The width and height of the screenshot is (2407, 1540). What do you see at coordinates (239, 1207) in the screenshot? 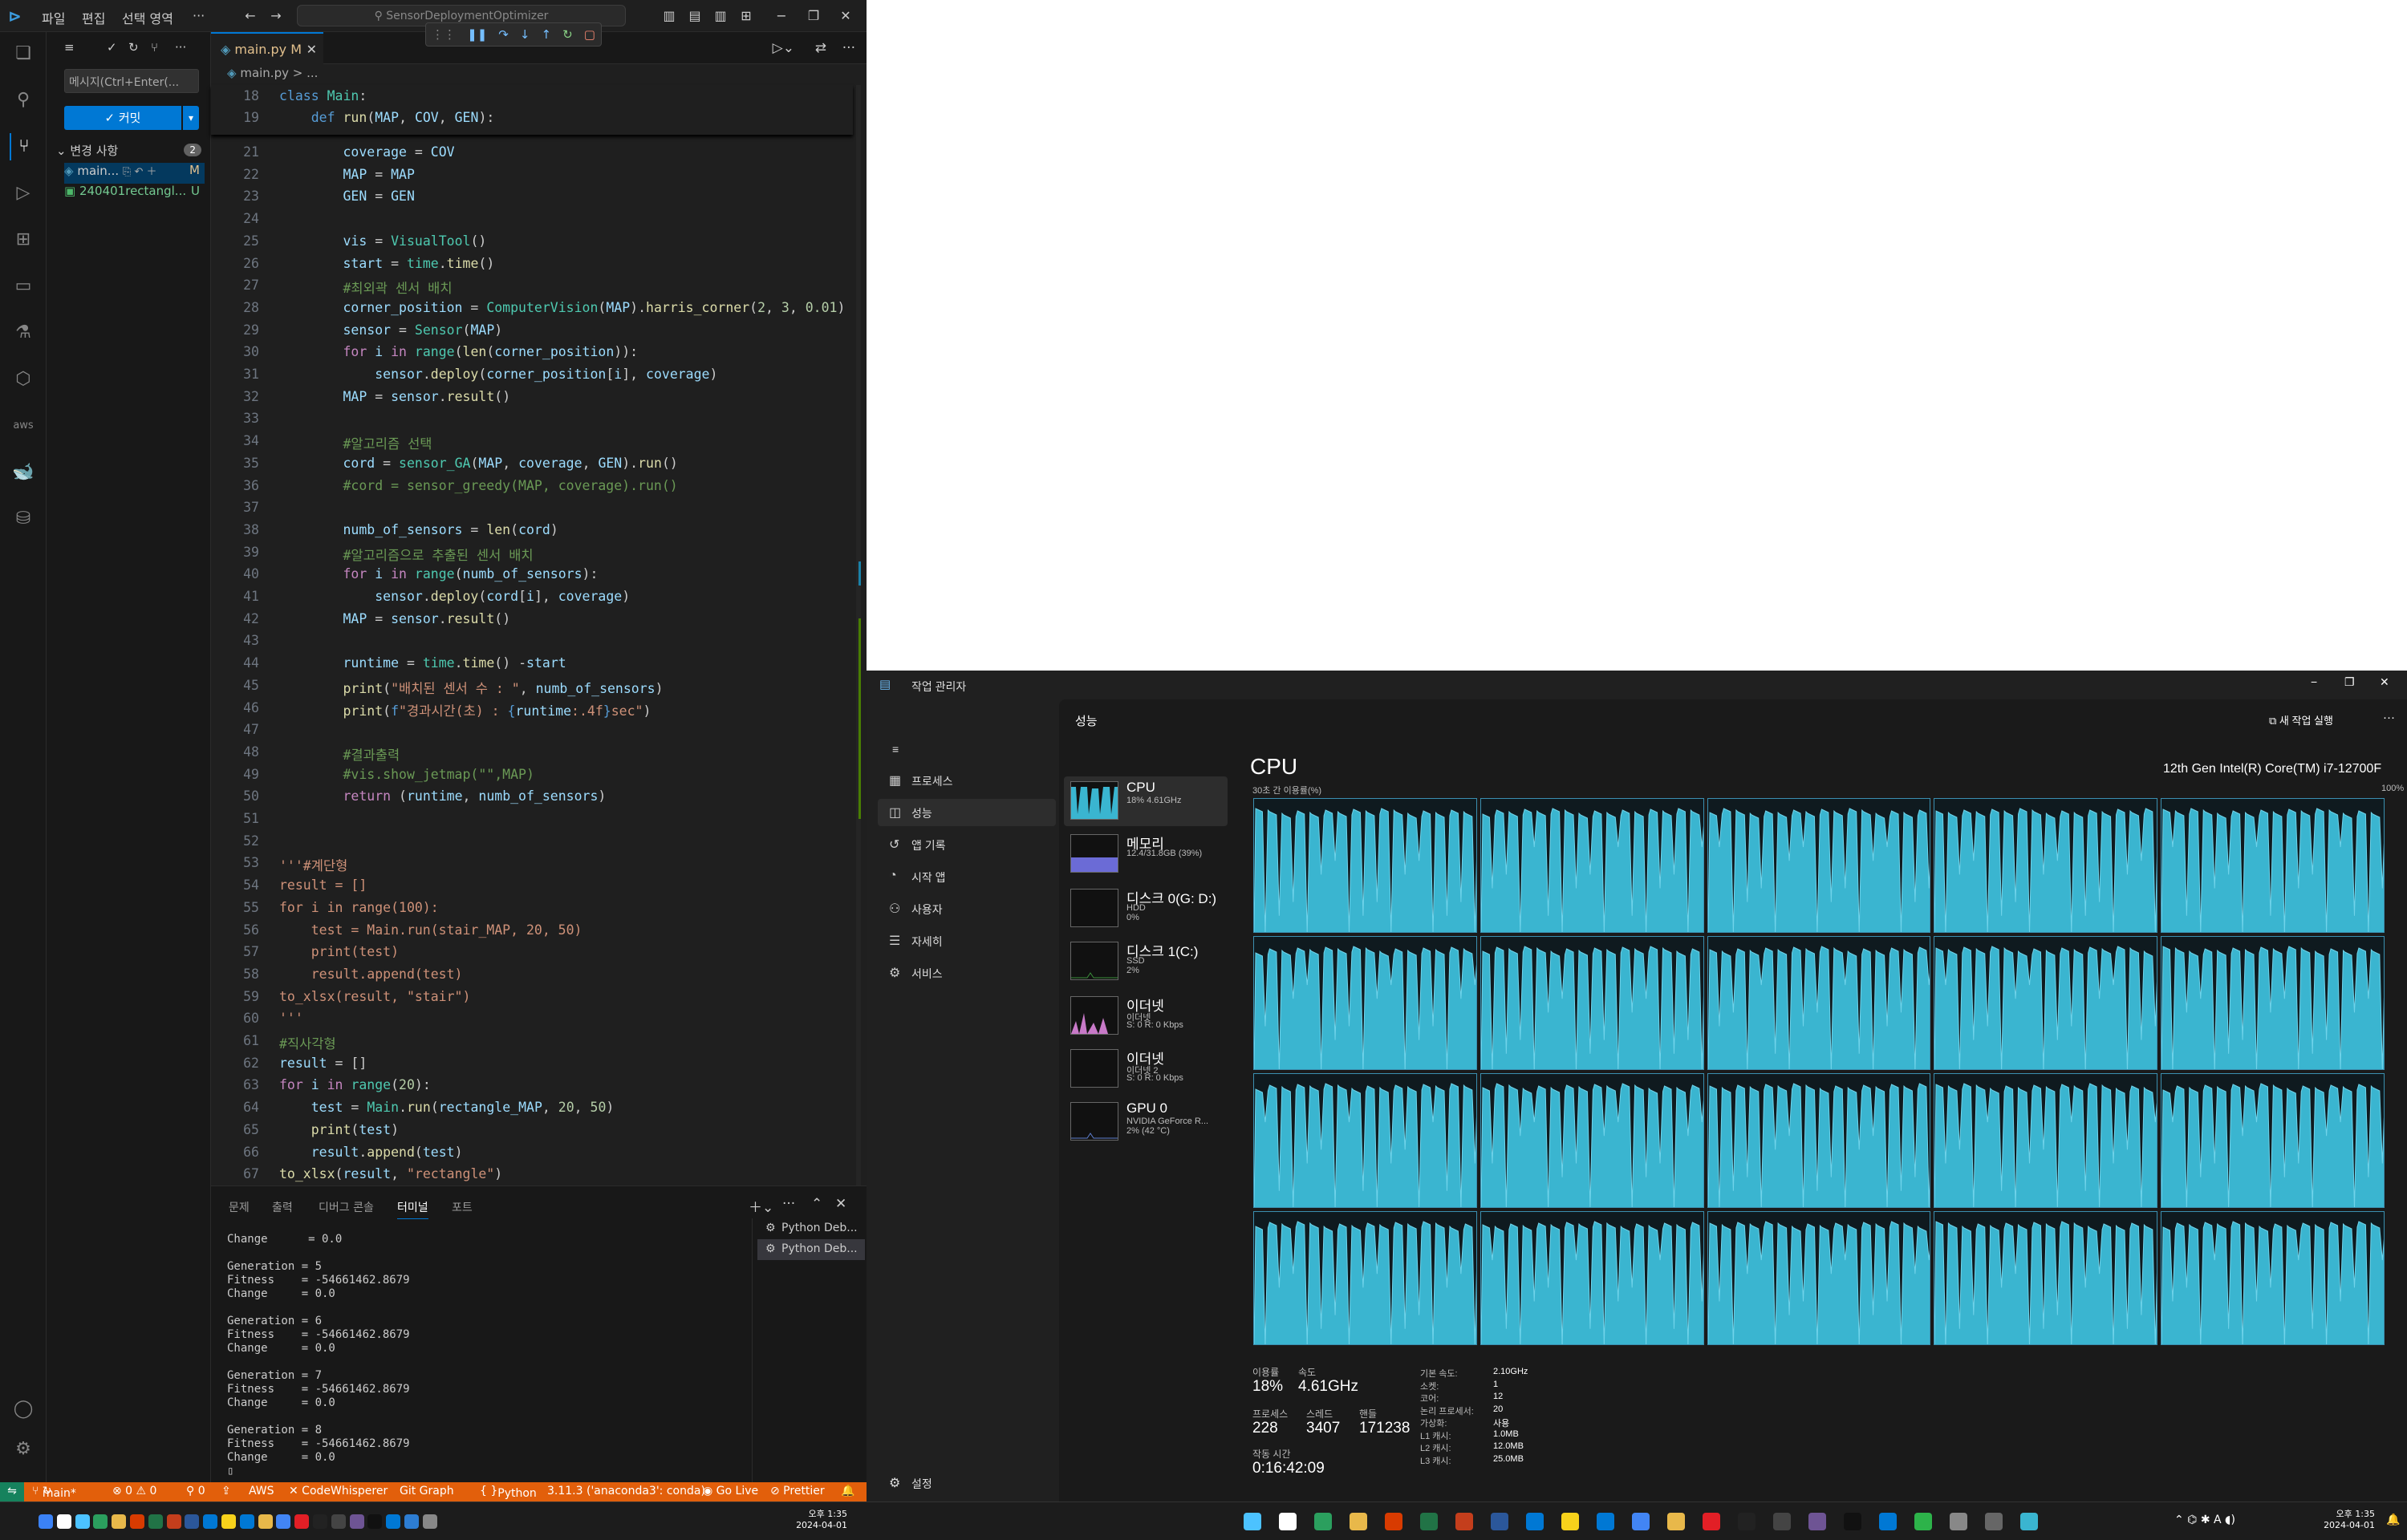
I see `tab-problems: 문제` at bounding box center [239, 1207].